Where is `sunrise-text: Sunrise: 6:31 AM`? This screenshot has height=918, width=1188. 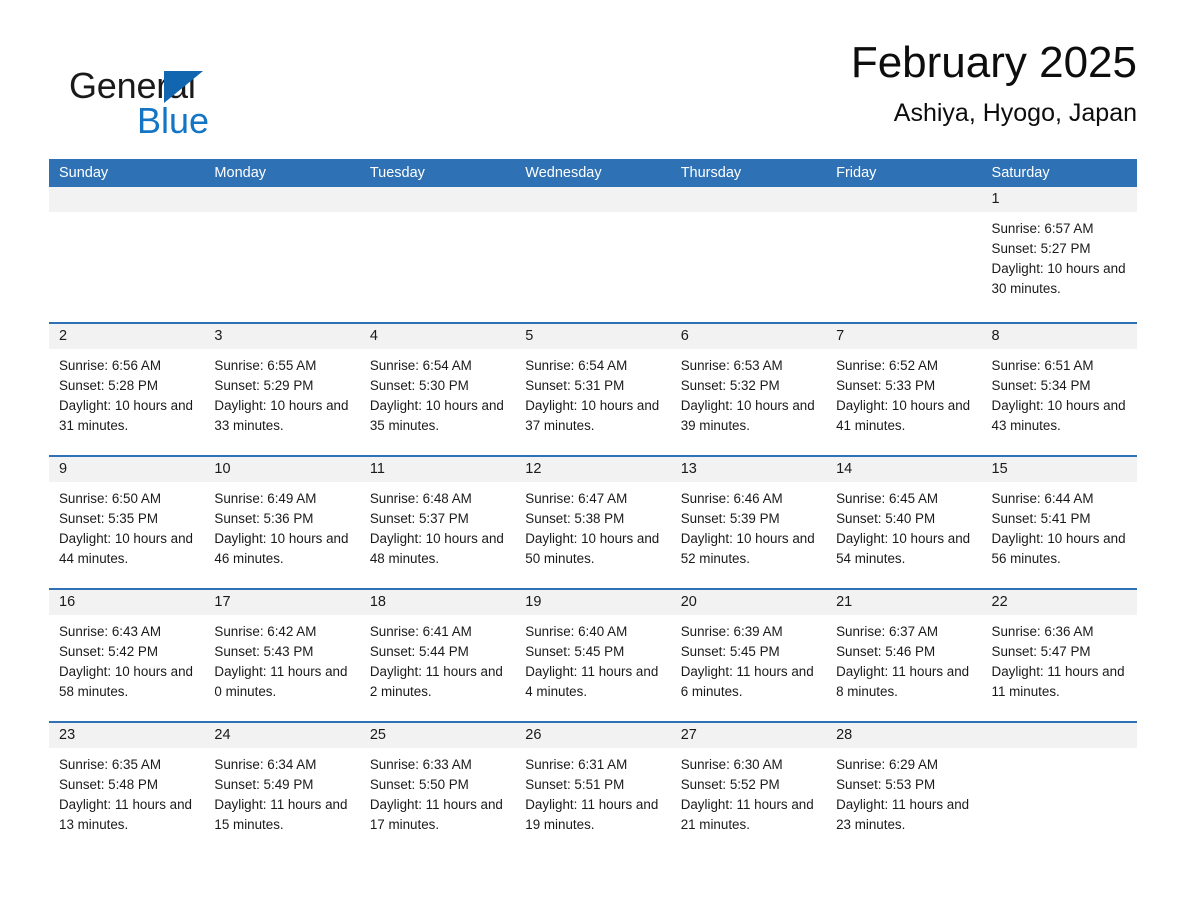 sunrise-text: Sunrise: 6:31 AM is located at coordinates (576, 764).